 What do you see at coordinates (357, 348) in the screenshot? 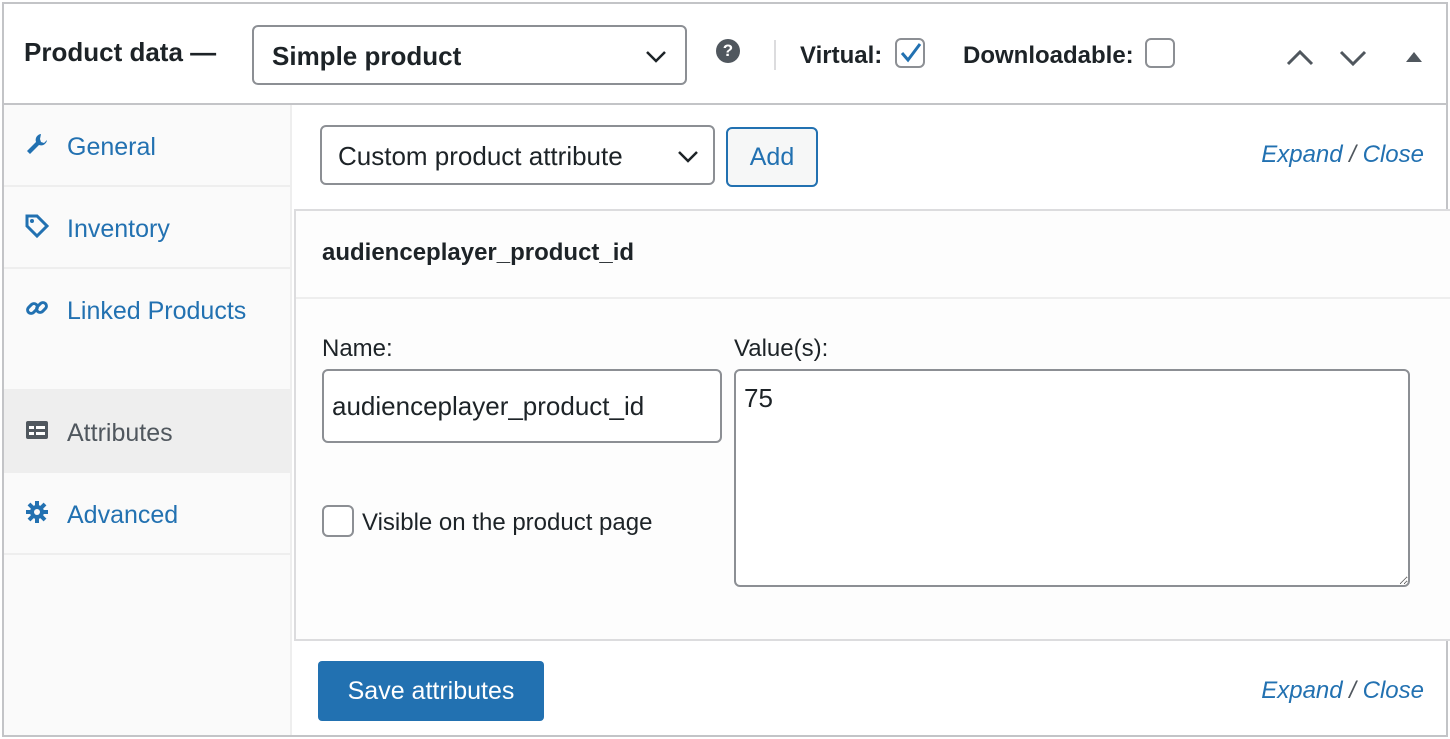
I see `name-label: Name:` at bounding box center [357, 348].